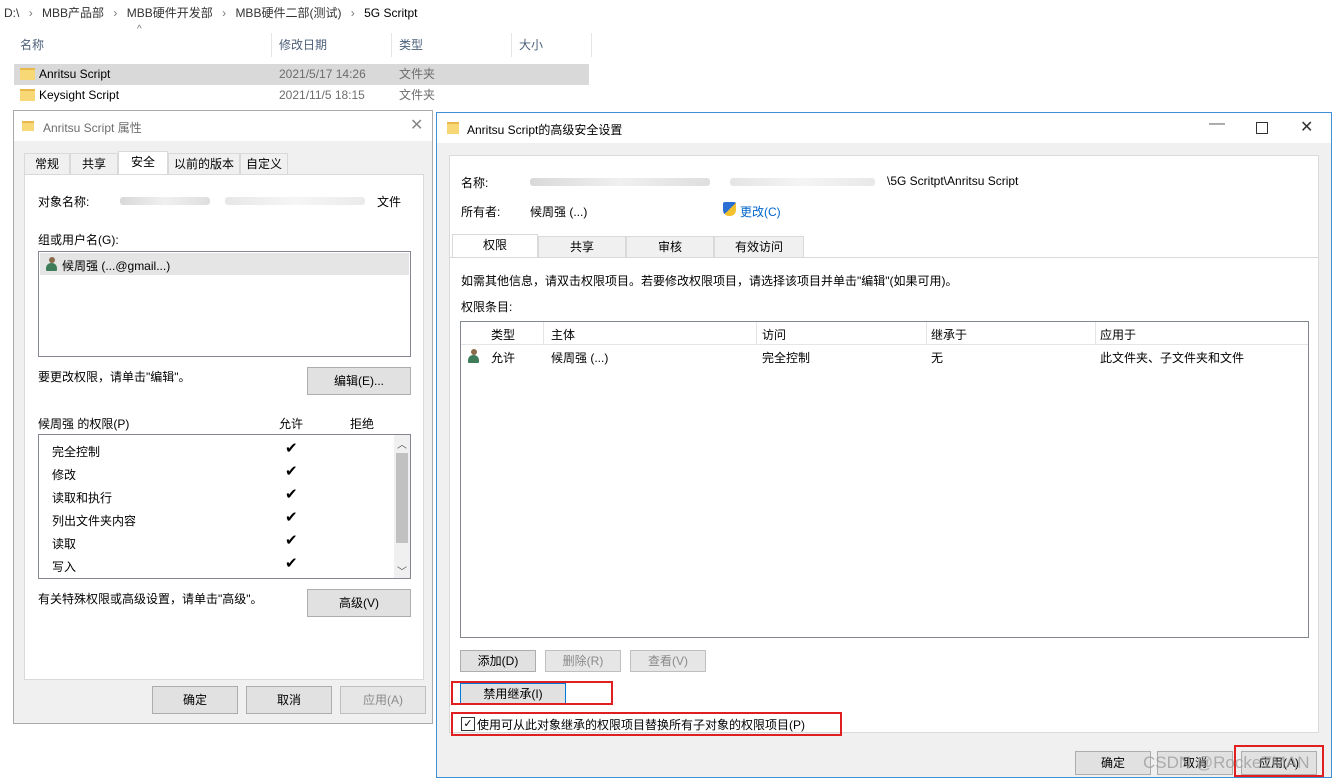 The image size is (1334, 778). What do you see at coordinates (552, 45) in the screenshot?
I see `column-header-size: 大小` at bounding box center [552, 45].